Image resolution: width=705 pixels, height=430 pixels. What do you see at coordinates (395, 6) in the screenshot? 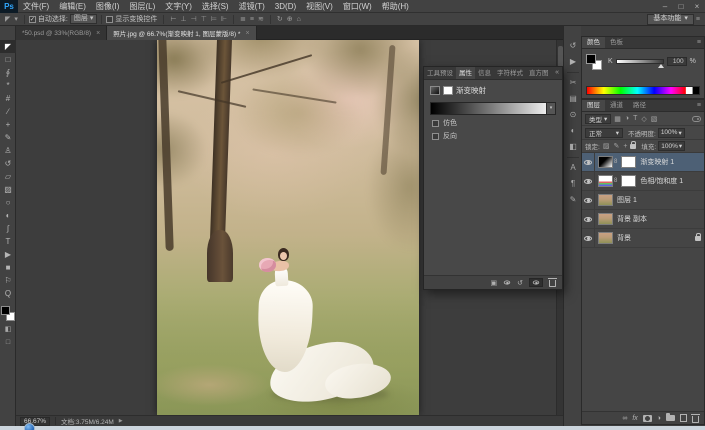
I see `menu-help: 帮助(H)` at bounding box center [395, 6].